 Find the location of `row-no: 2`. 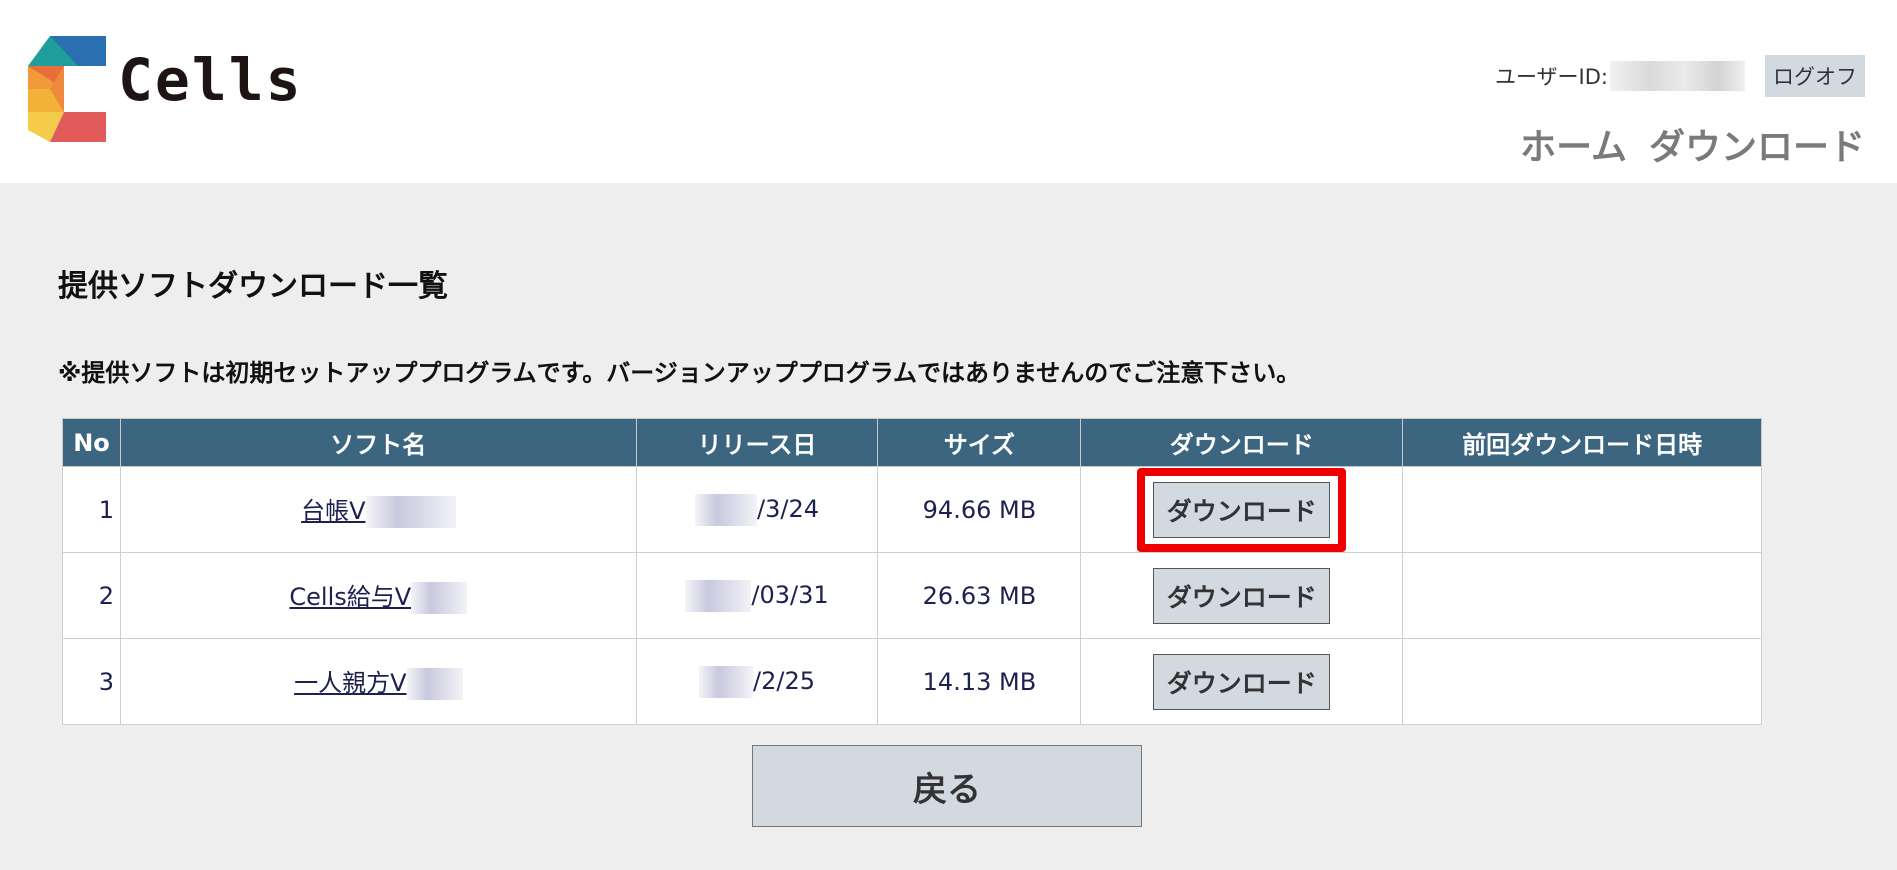

row-no: 2 is located at coordinates (91, 595).